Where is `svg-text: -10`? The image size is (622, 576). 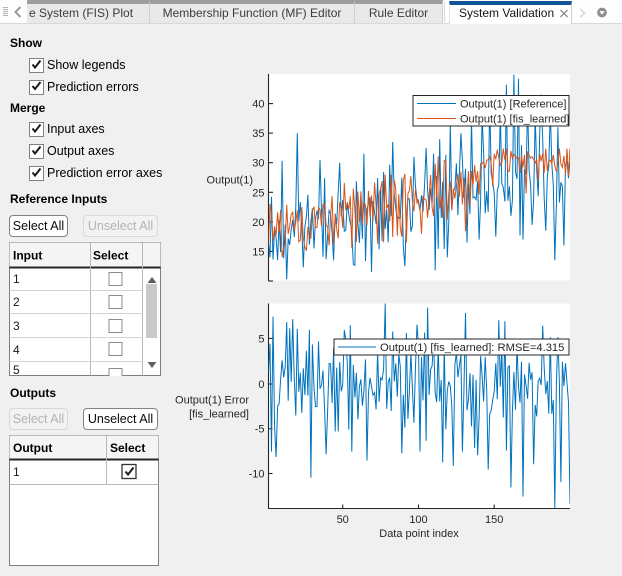 svg-text: -10 is located at coordinates (257, 475).